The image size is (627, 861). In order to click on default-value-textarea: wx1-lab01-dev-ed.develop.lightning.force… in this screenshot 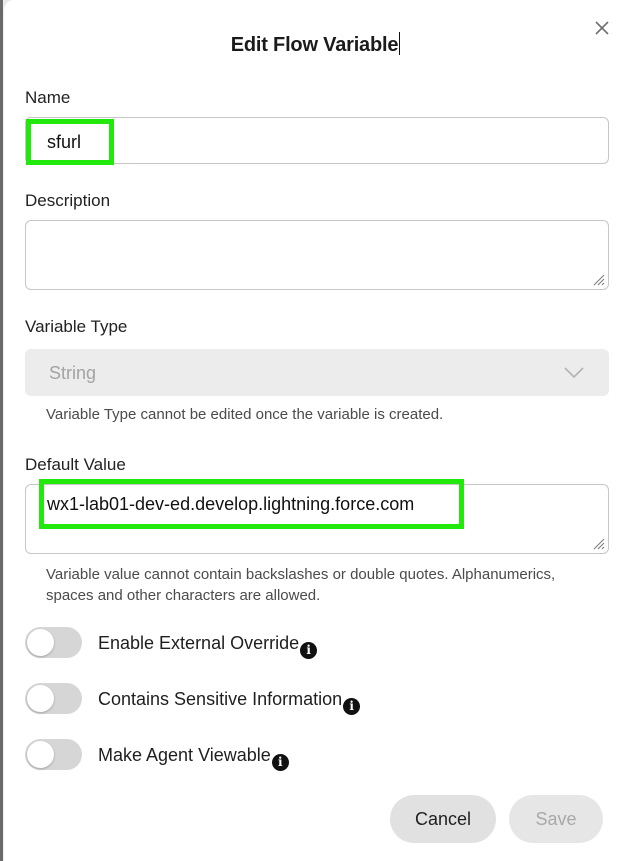, I will do `click(317, 516)`.